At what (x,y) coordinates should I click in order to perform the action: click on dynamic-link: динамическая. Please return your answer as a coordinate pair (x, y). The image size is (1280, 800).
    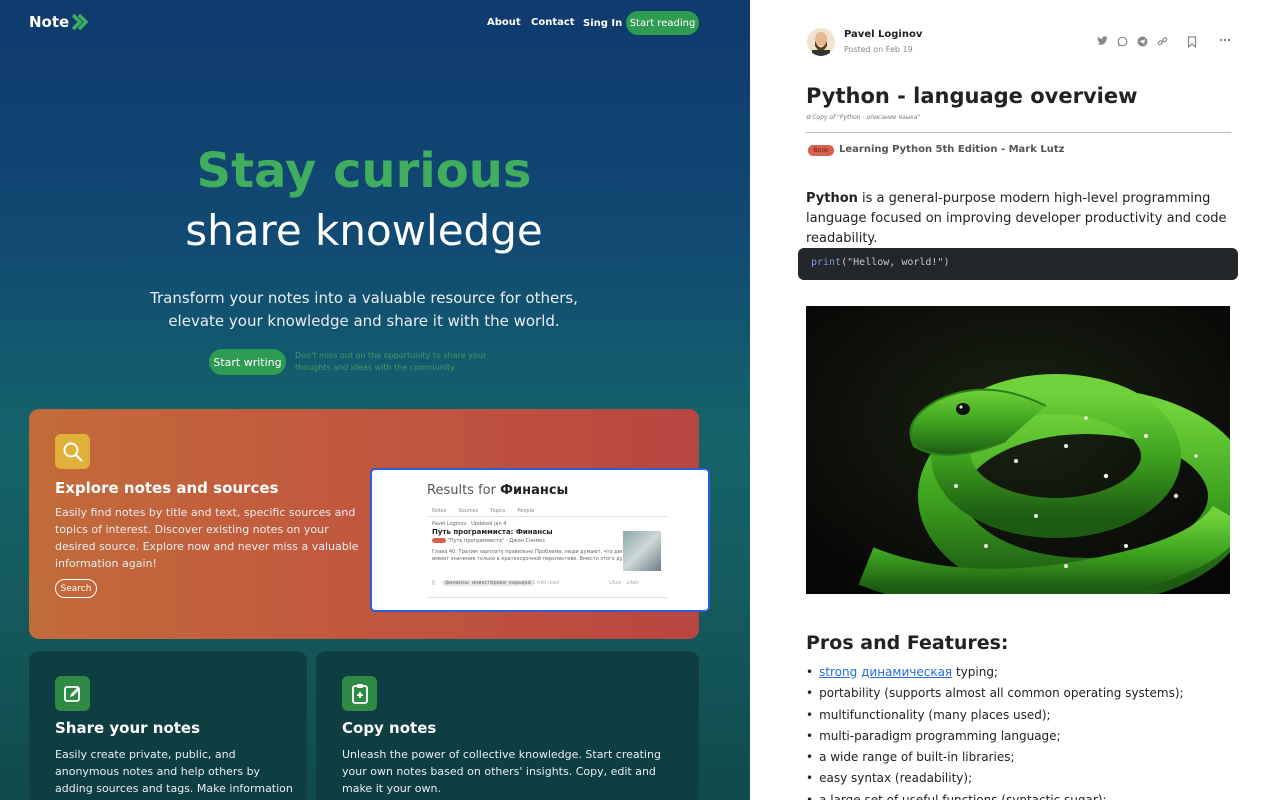
    Looking at the image, I should click on (906, 672).